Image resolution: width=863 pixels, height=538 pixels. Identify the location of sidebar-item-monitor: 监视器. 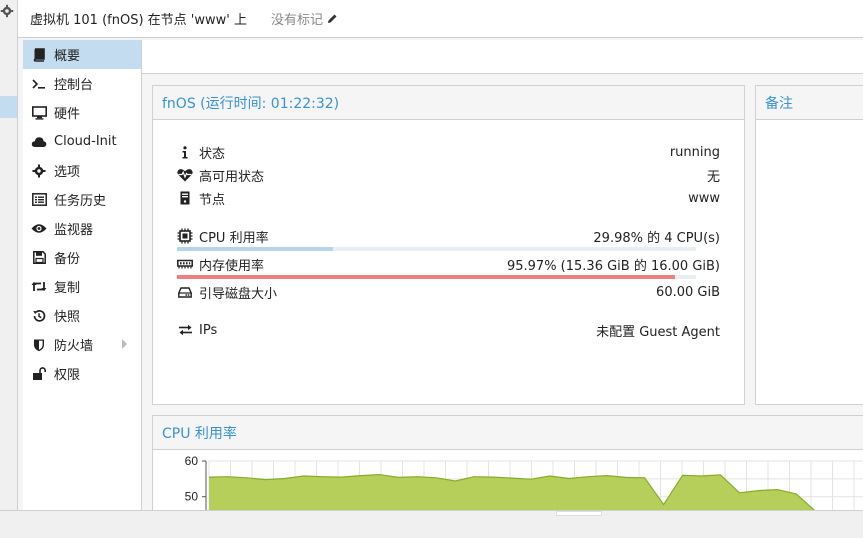
(82, 228).